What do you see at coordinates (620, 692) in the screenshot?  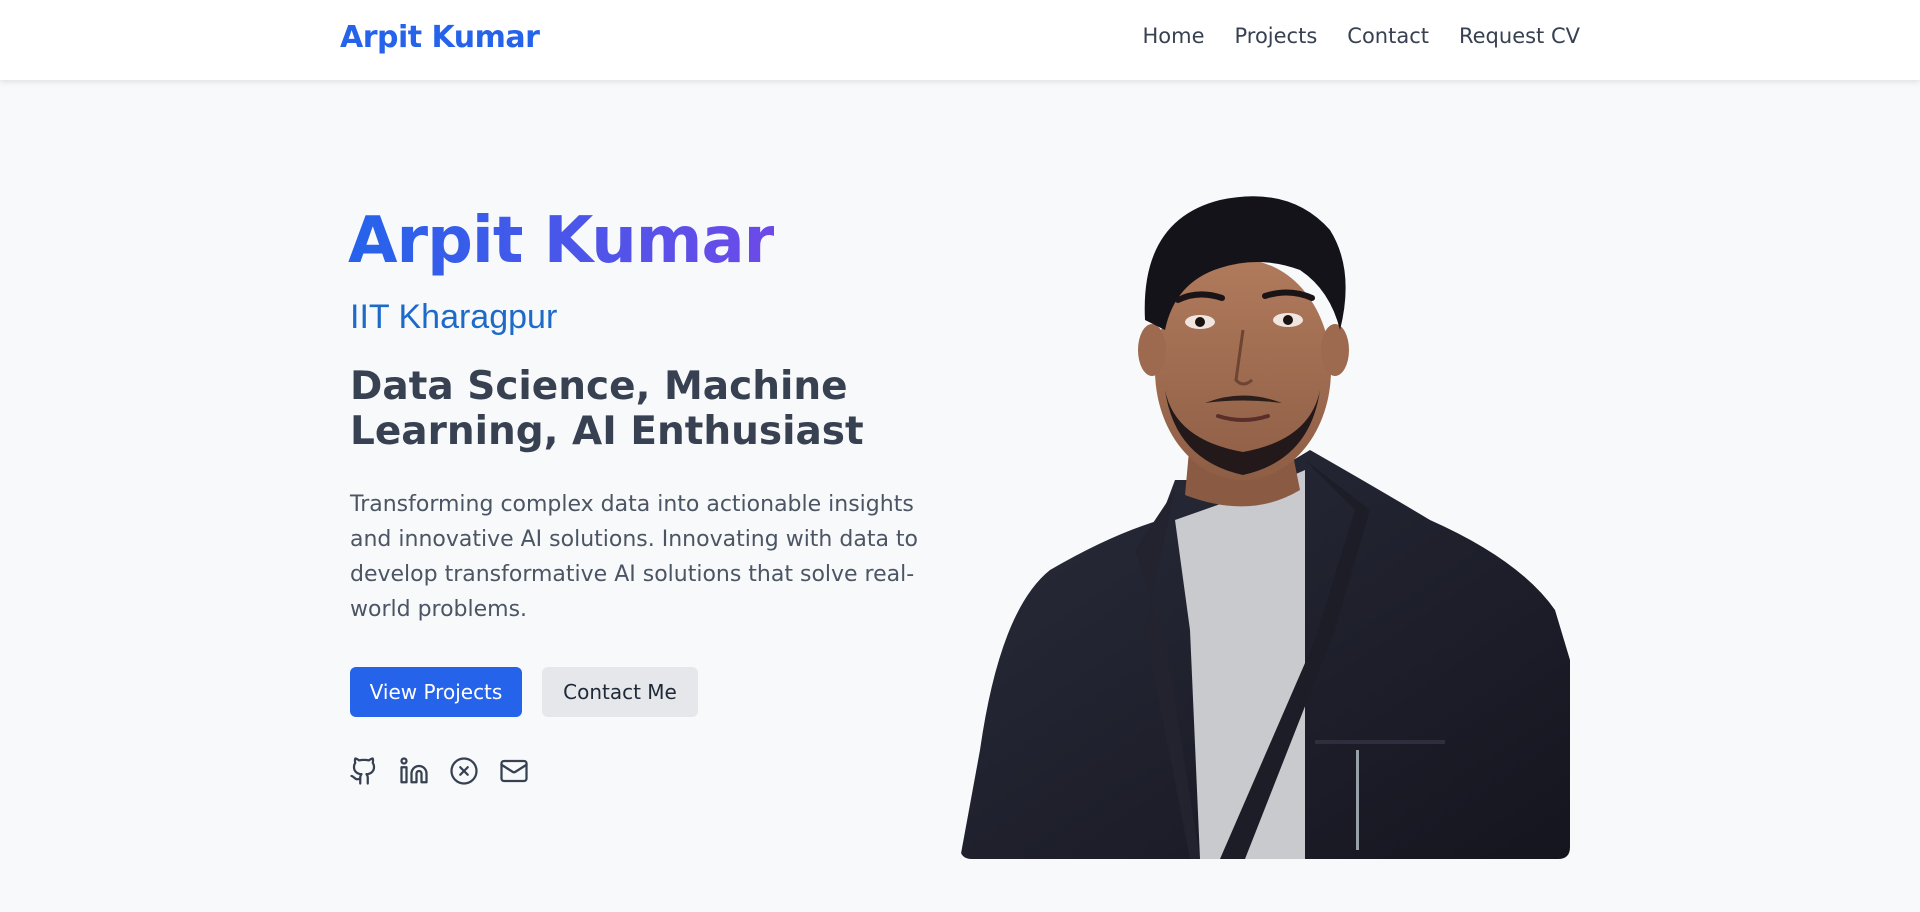 I see `contact-me-button: Contact Me` at bounding box center [620, 692].